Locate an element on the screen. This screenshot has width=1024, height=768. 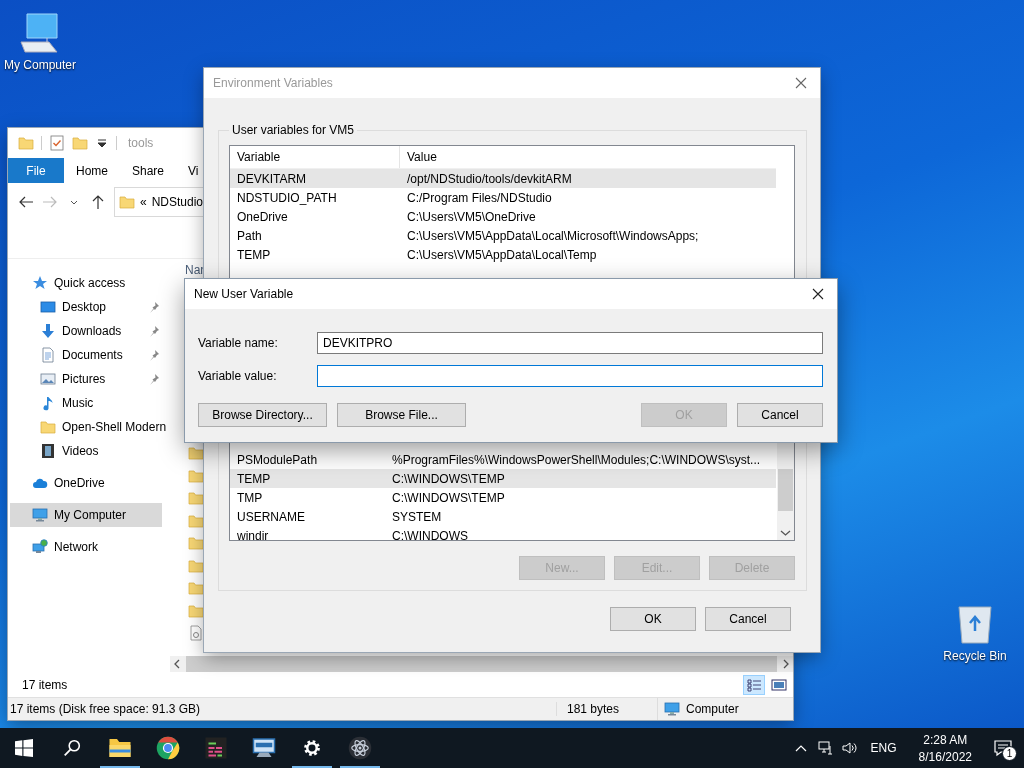
table-cell-text: C:\WINDOWS\TEMP is located at coordinates (448, 478).